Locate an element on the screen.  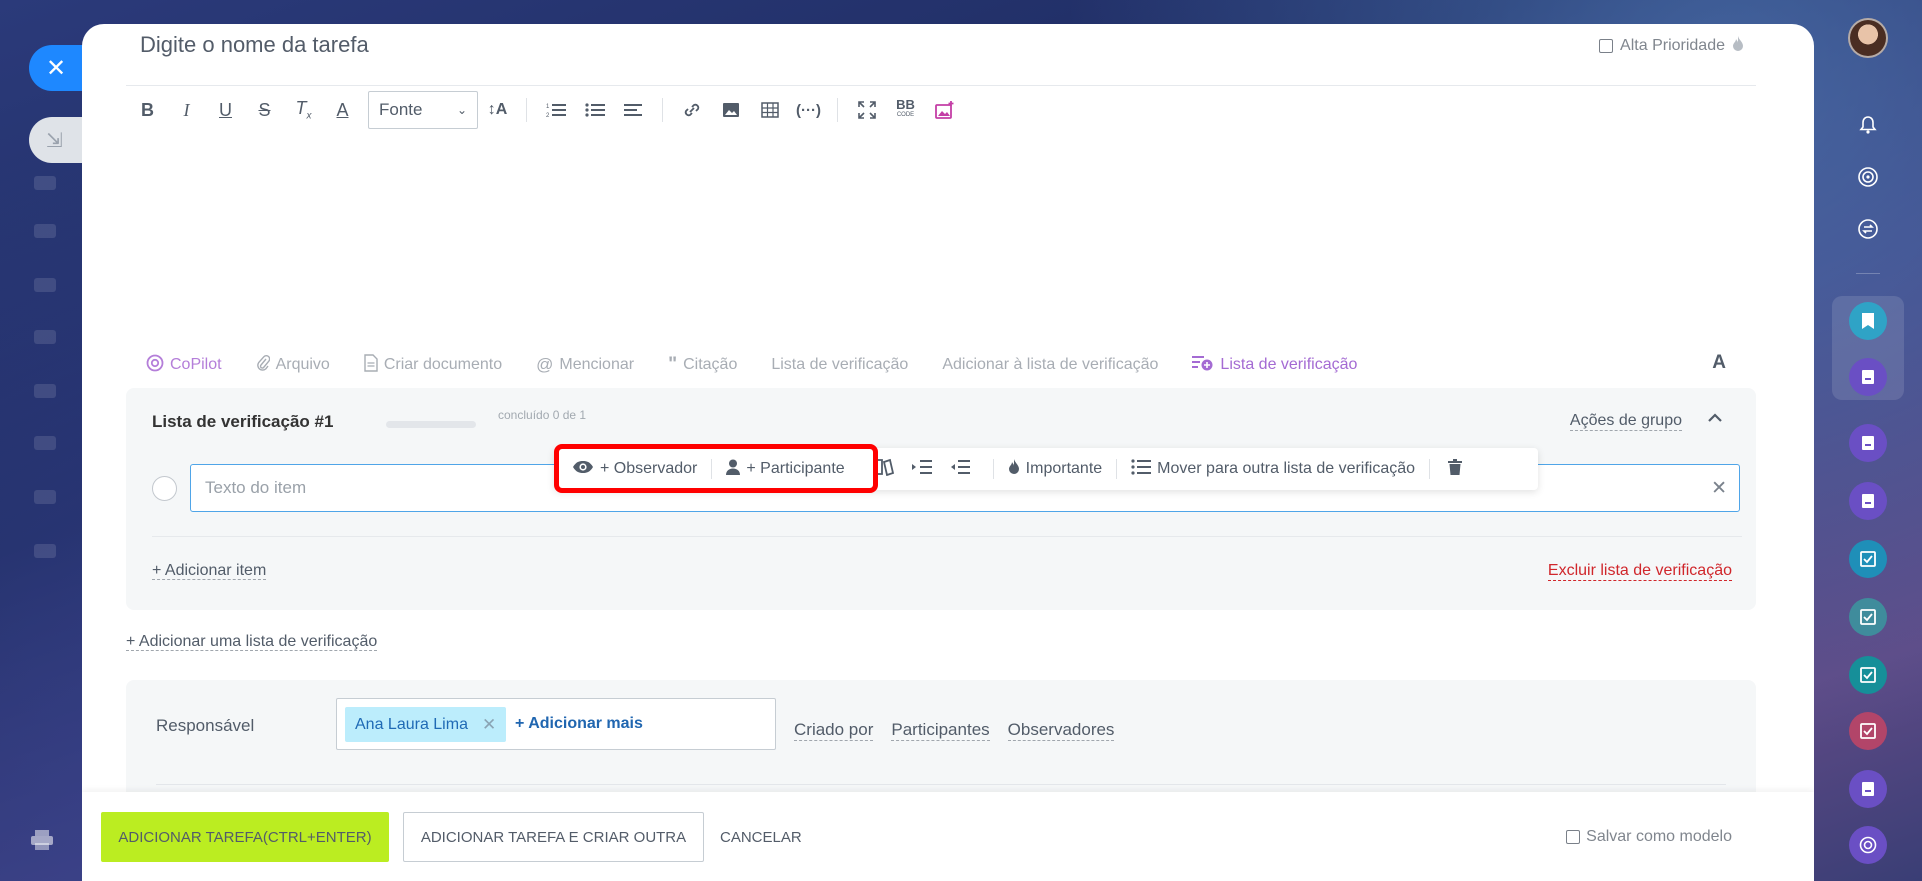
add-to-checklist-button: Adicionar à lista de verificação is located at coordinates (1050, 365).